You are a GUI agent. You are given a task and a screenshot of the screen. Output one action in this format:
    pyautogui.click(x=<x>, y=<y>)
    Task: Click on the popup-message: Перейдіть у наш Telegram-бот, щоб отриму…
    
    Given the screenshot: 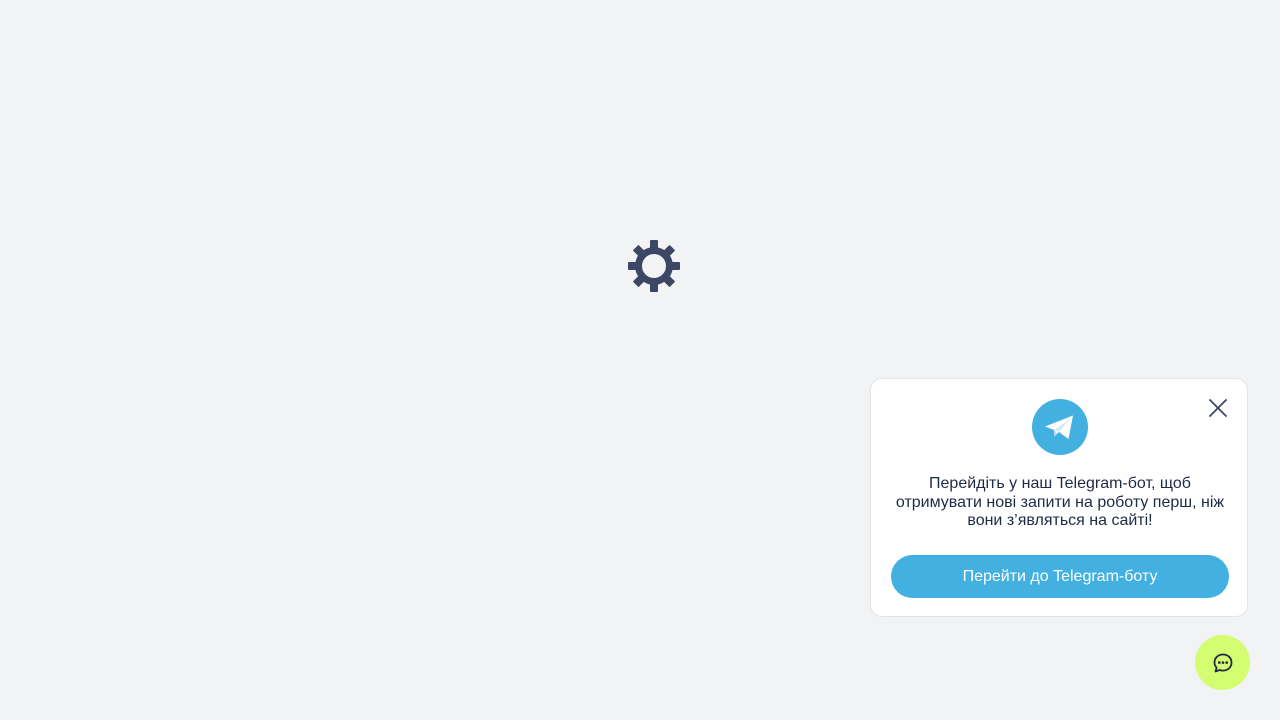 What is the action you would take?
    pyautogui.click(x=1060, y=502)
    